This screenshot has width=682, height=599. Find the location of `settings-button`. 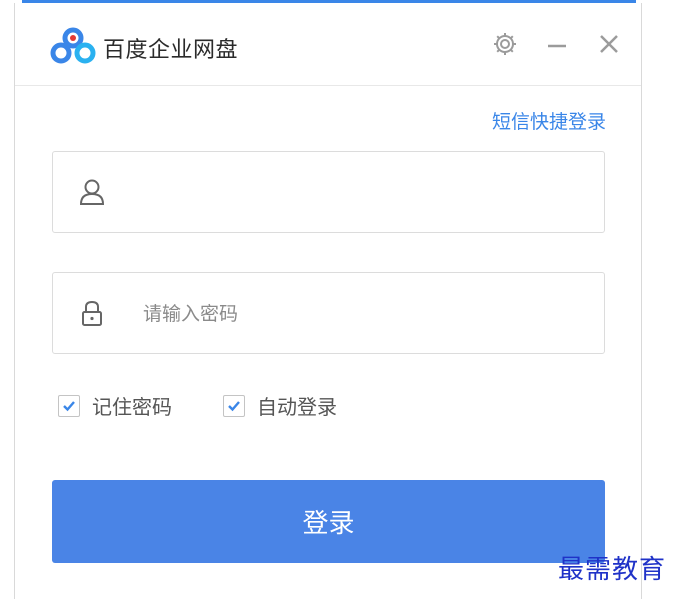

settings-button is located at coordinates (505, 44).